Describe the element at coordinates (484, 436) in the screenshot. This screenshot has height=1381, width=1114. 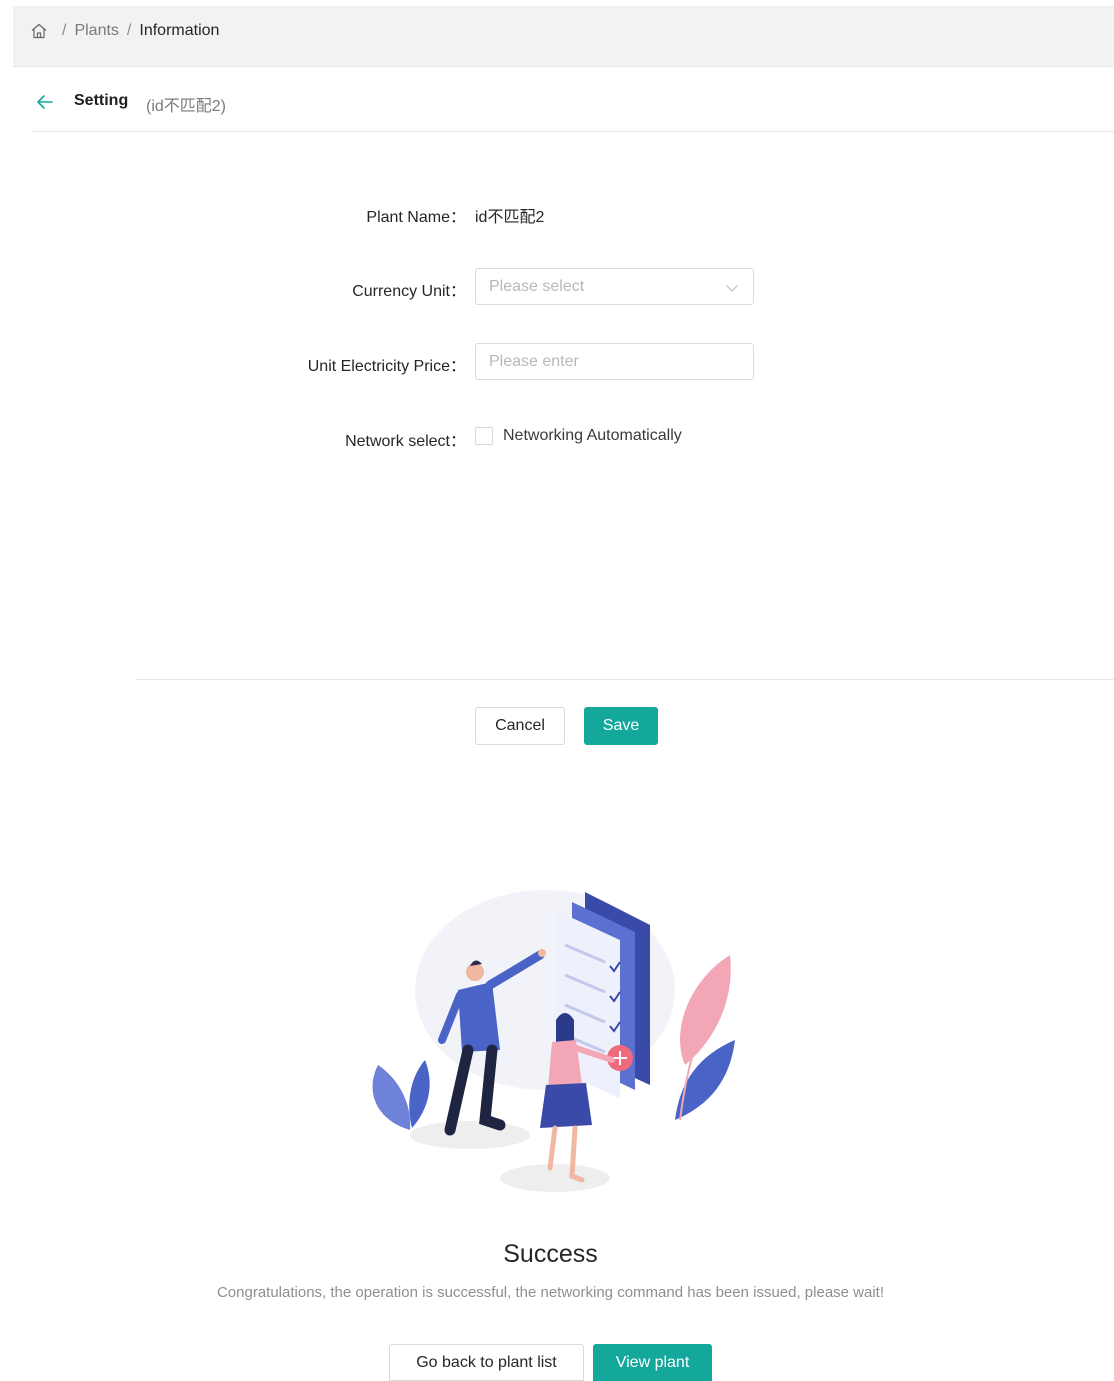
I see `networking-auto-checkbox` at that location.